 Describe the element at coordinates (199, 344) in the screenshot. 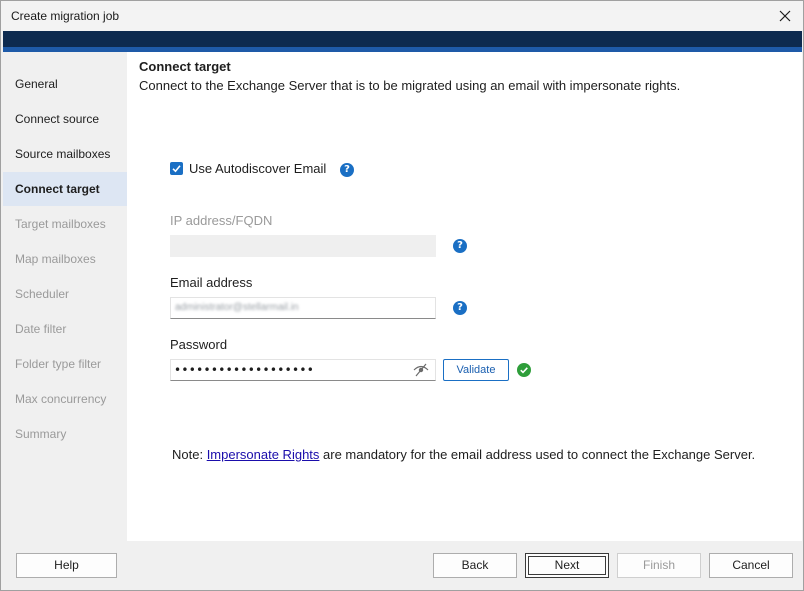

I see `password-label: Password` at that location.